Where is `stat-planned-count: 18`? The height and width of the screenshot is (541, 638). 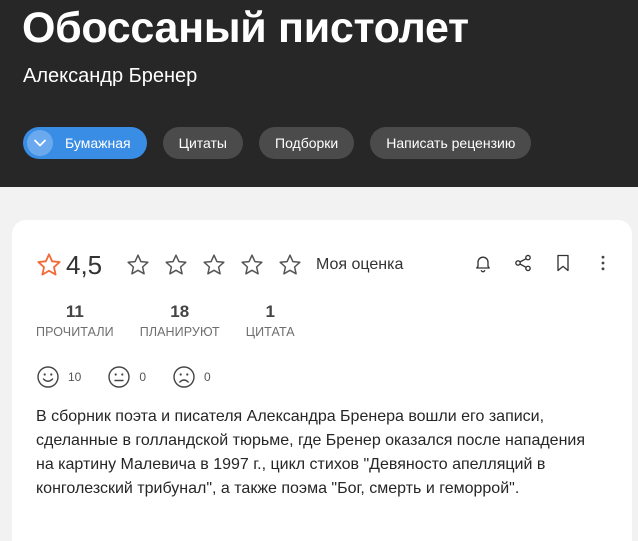
stat-planned-count: 18 is located at coordinates (180, 311).